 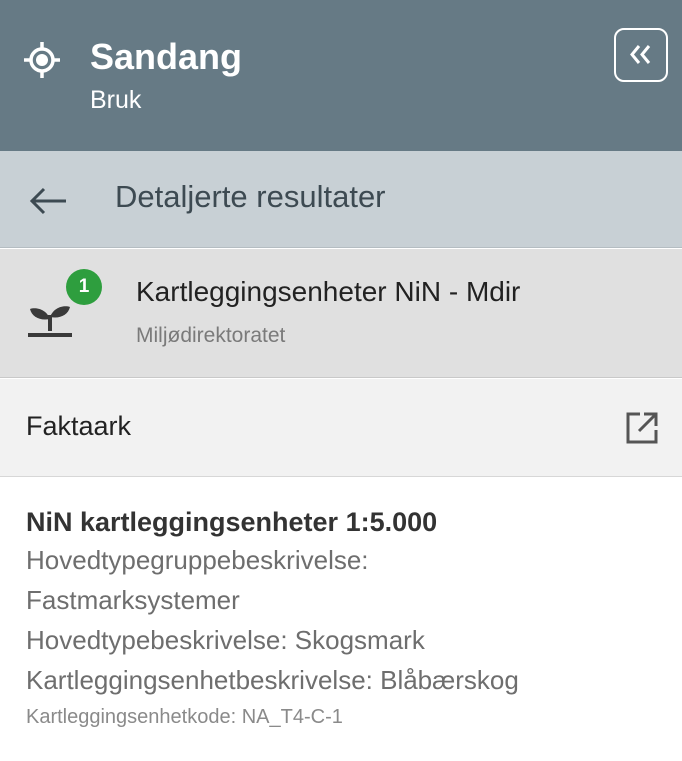 I want to click on detail-row: Fastmarksystemer, so click(x=133, y=600).